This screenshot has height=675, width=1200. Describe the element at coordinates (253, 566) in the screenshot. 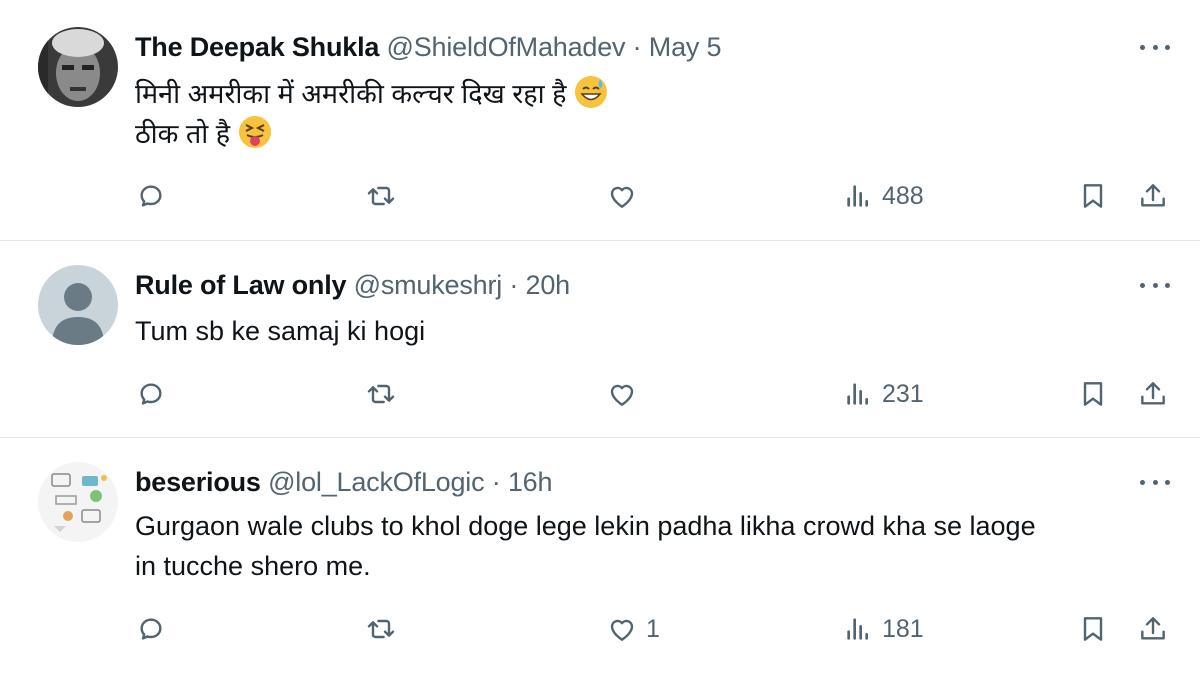

I see `tweet-text-line: in tucche shero me.` at that location.